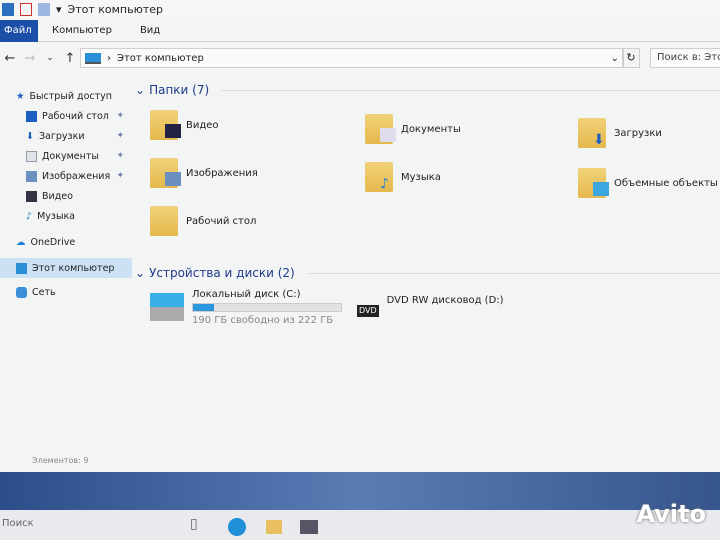  Describe the element at coordinates (60, 460) in the screenshot. I see `status-bar-count: Элементов: 9` at that location.